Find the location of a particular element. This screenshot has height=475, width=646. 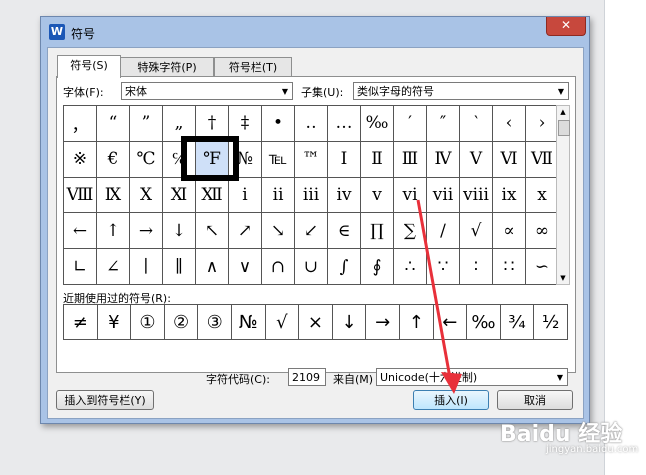

annotation-arrow-shaft is located at coordinates (434, 289).